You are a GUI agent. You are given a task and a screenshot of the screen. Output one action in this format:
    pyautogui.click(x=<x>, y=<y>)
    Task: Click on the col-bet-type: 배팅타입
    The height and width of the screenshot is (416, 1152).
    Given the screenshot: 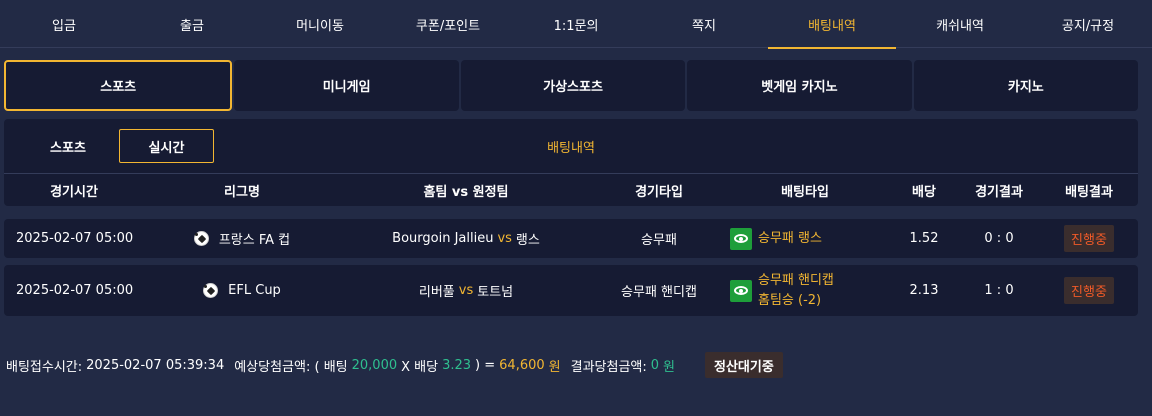 What is the action you would take?
    pyautogui.click(x=805, y=192)
    